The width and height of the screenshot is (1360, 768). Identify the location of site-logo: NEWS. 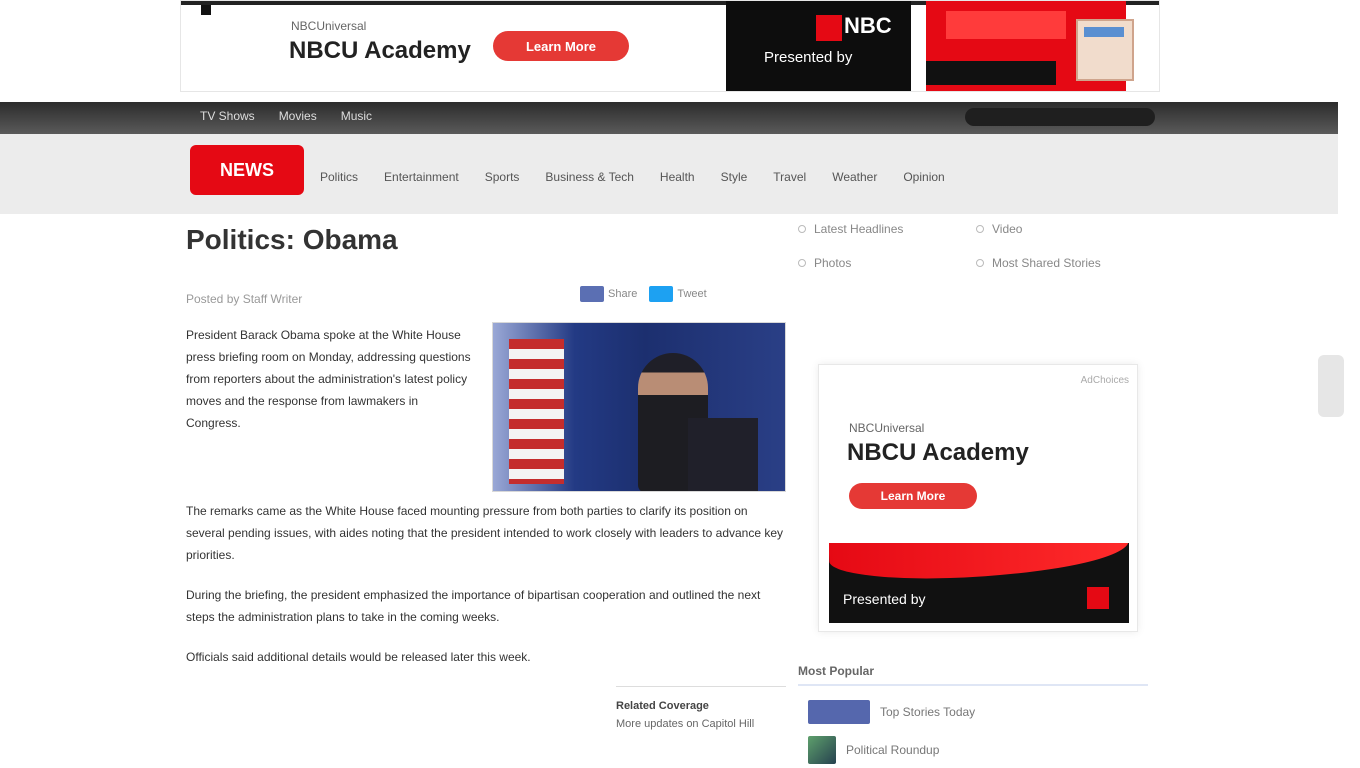
(247, 170).